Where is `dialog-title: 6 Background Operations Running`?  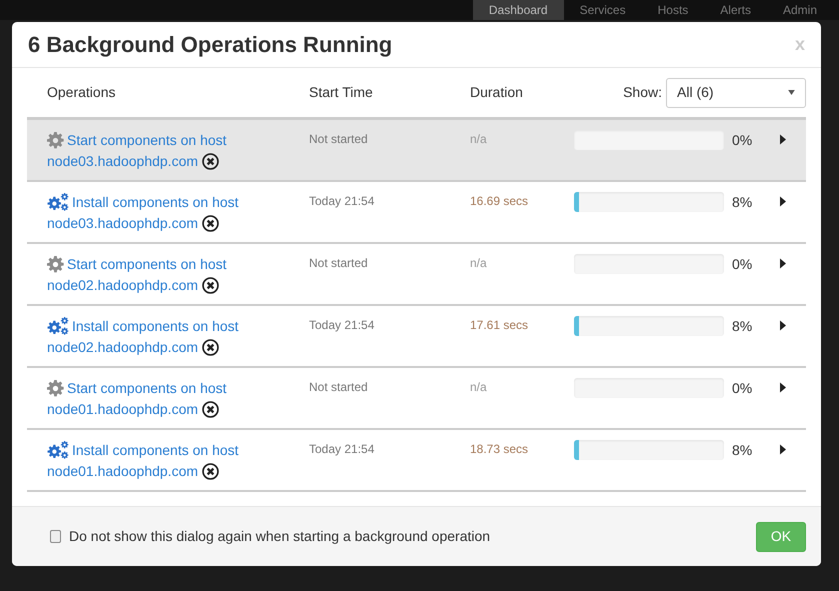 dialog-title: 6 Background Operations Running is located at coordinates (210, 45).